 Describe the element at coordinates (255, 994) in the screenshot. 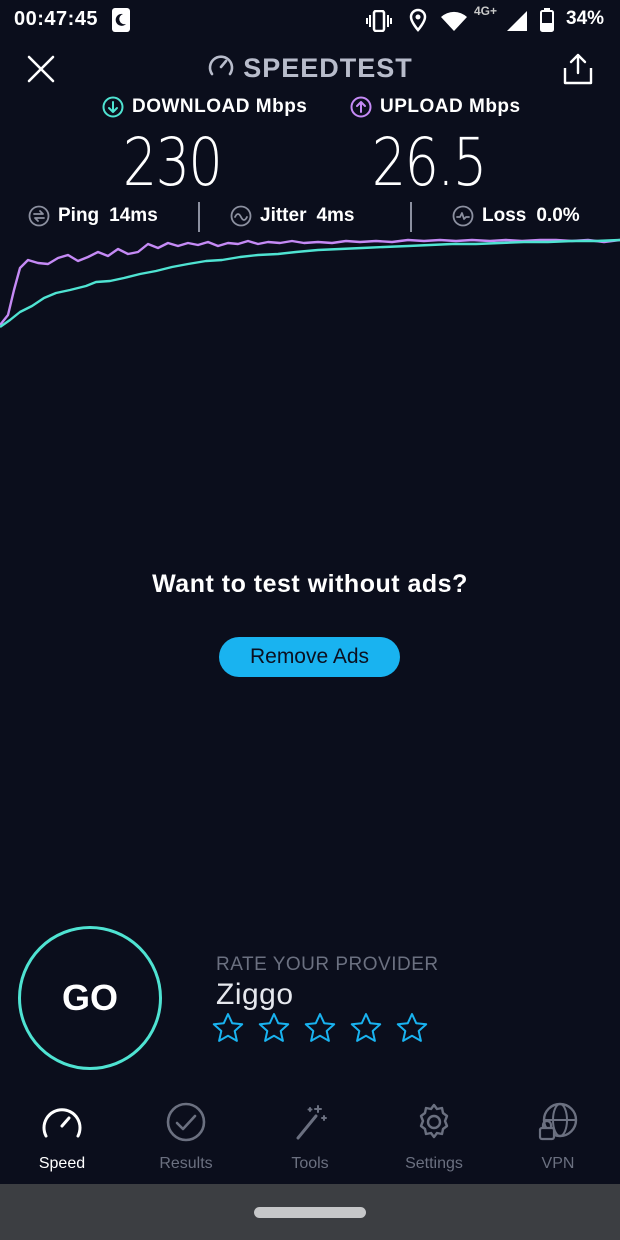

I see `provider-name: Ziggo` at that location.